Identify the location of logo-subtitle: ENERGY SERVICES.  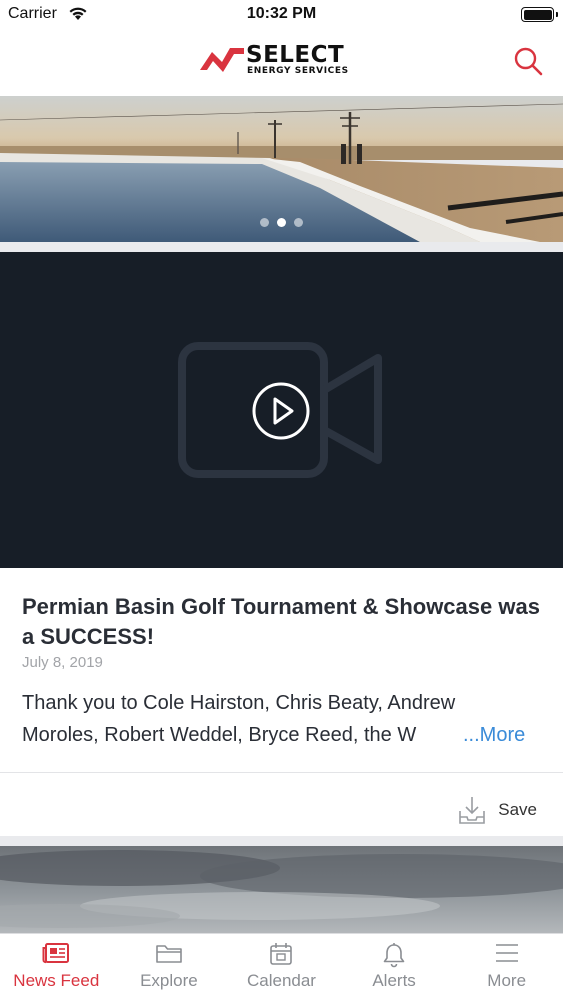
(298, 71).